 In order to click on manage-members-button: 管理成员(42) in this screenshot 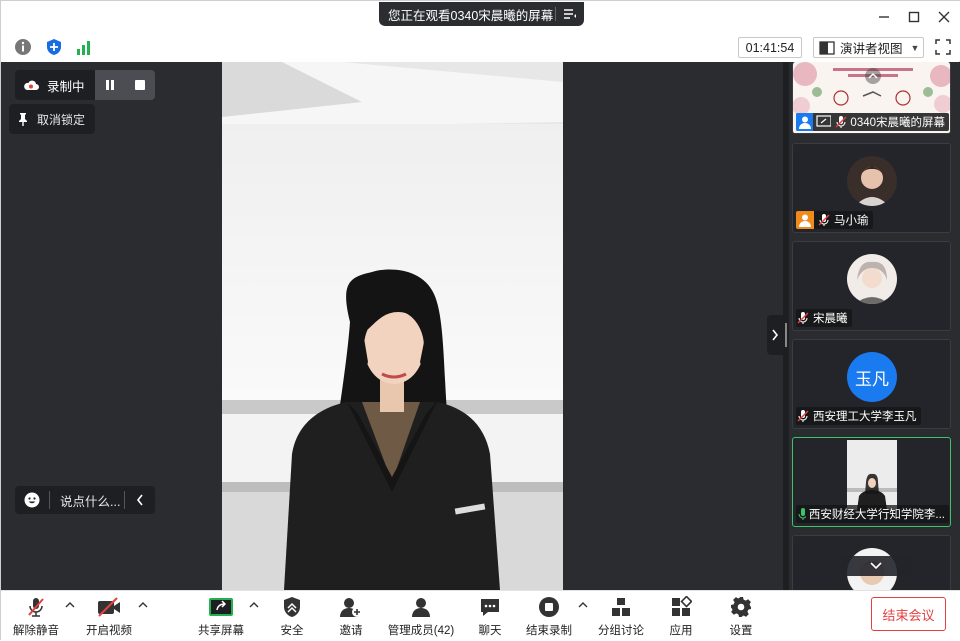, I will do `click(421, 617)`.